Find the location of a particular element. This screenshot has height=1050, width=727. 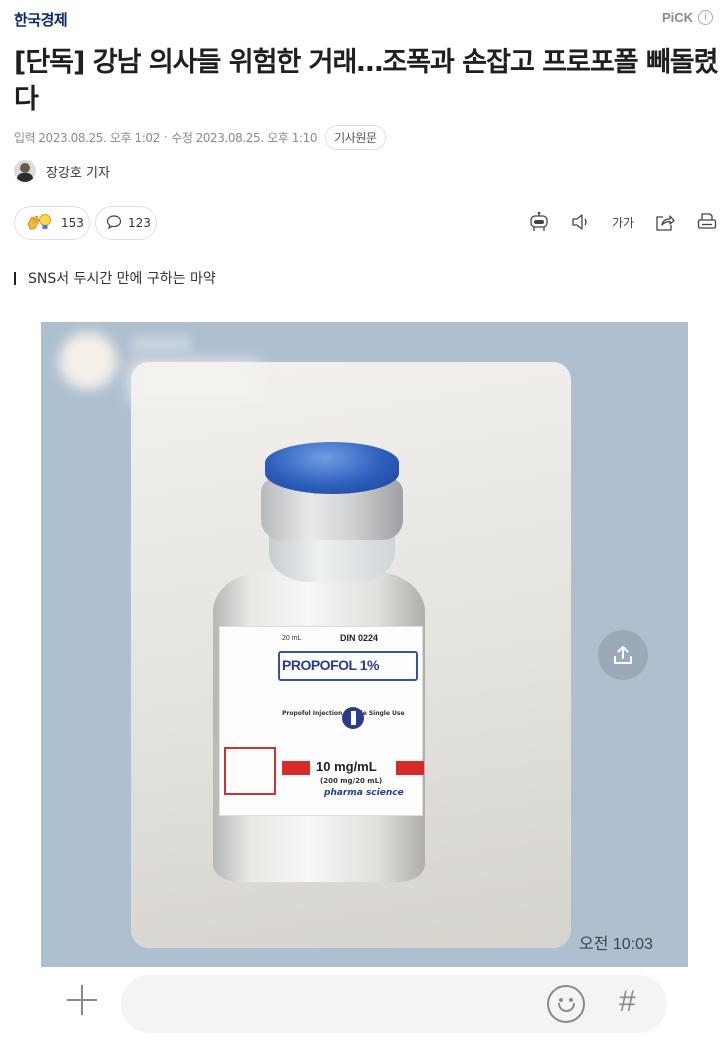

reporter-name: 장강호 기자 is located at coordinates (78, 173).